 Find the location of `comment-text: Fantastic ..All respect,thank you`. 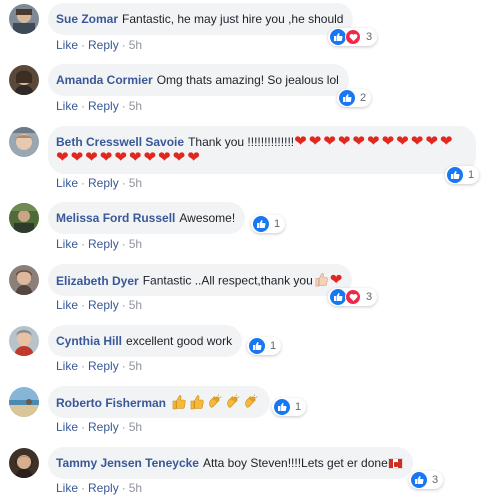

comment-text: Fantastic ..All respect,thank you is located at coordinates (227, 280).